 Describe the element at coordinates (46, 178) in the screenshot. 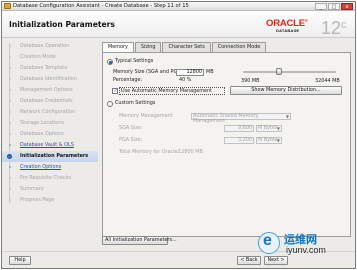

I see `sidebar-step-label: Pre Requisite Checks` at that location.